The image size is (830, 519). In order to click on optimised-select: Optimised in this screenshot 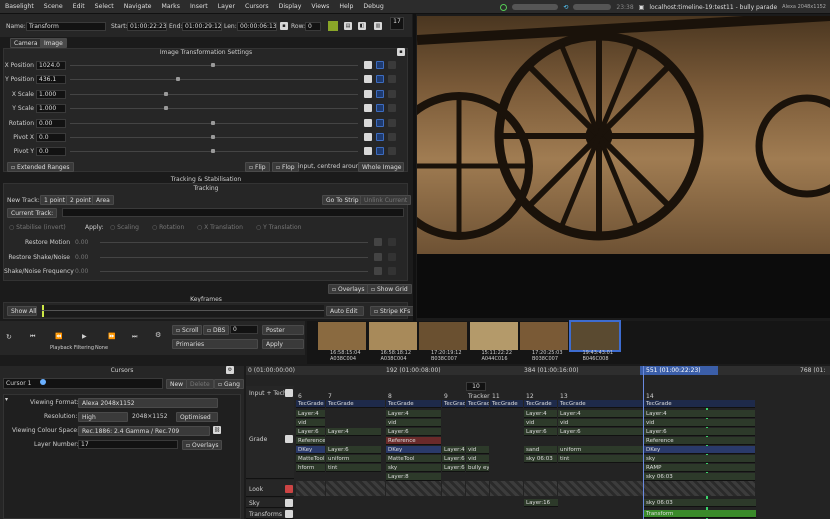, I will do `click(197, 417)`.